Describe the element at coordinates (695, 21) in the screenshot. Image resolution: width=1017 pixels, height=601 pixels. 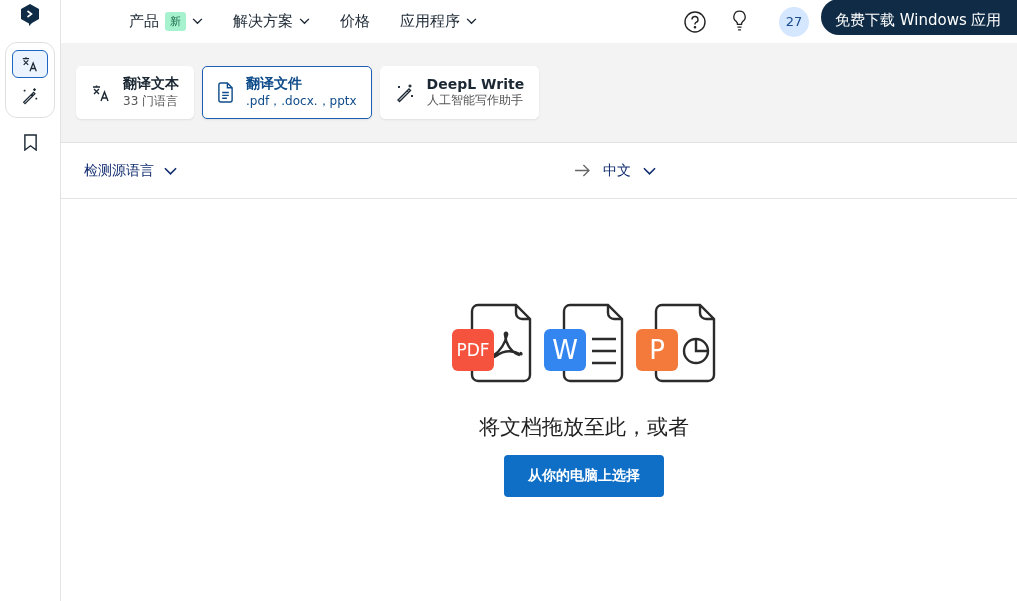
I see `help-icon` at that location.